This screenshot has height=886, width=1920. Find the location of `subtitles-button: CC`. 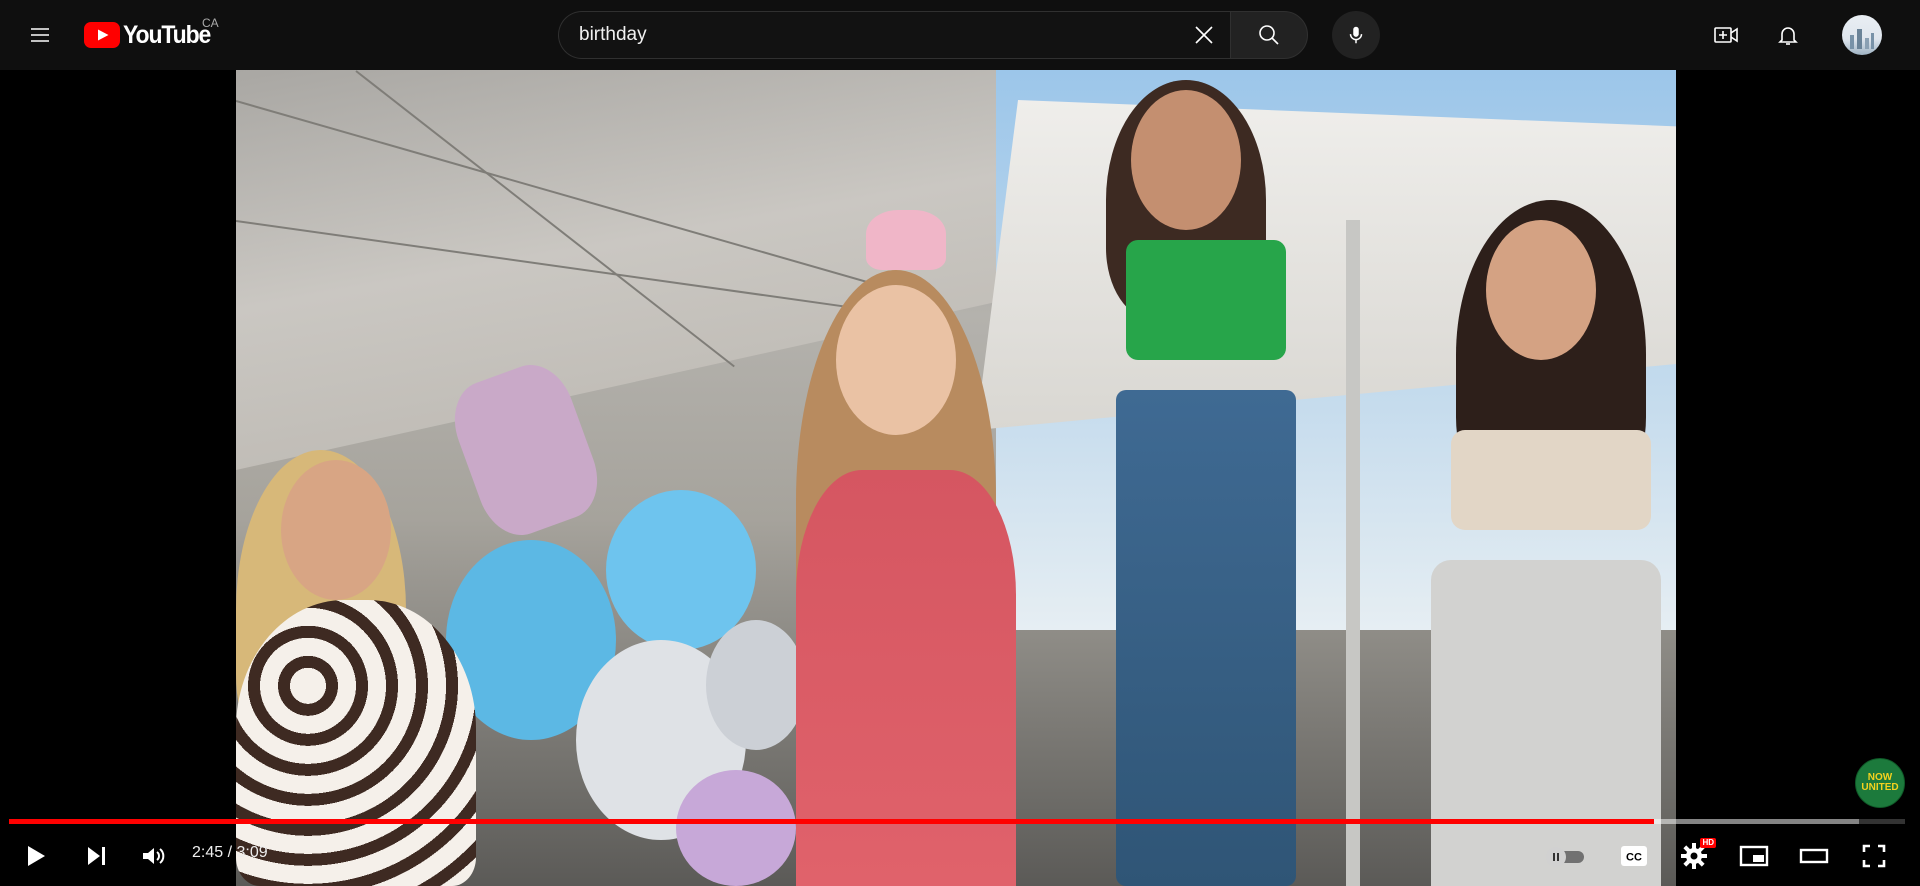

subtitles-button: CC is located at coordinates (1634, 856).